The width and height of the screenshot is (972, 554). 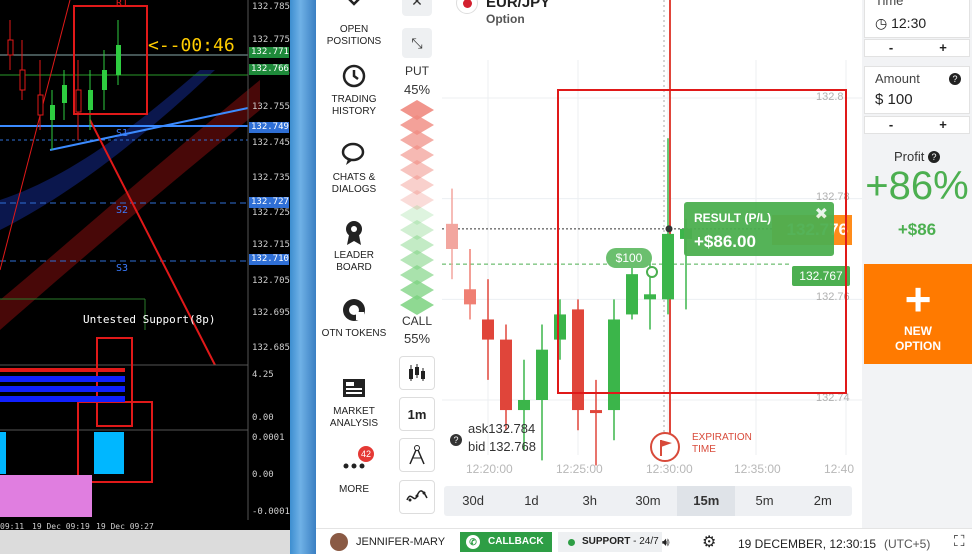 What do you see at coordinates (354, 417) in the screenshot?
I see `nav-label: MARKET ANALYSIS` at bounding box center [354, 417].